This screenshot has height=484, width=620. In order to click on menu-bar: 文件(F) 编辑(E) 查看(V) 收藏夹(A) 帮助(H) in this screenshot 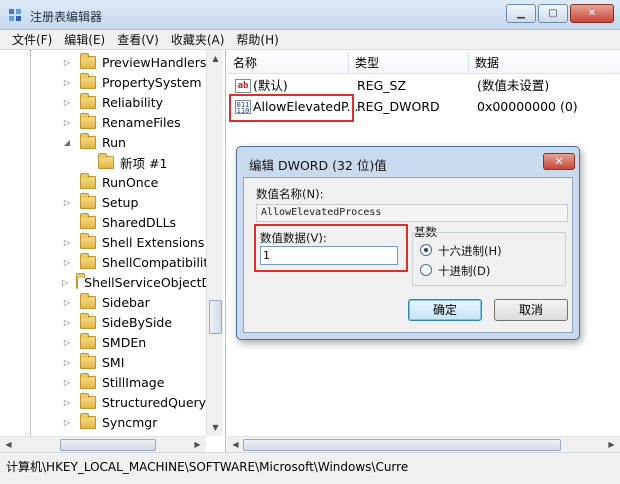, I will do `click(310, 40)`.